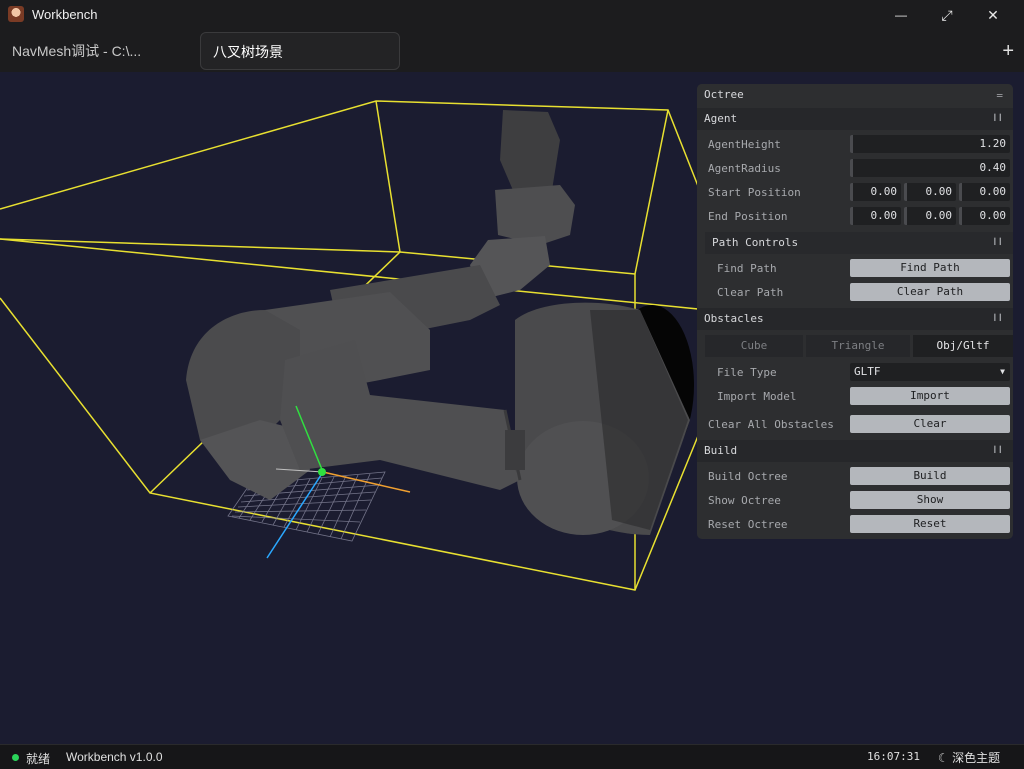 This screenshot has width=1024, height=769. What do you see at coordinates (859, 243) in the screenshot?
I see `path-controls-header: Path Controls ❙❙` at bounding box center [859, 243].